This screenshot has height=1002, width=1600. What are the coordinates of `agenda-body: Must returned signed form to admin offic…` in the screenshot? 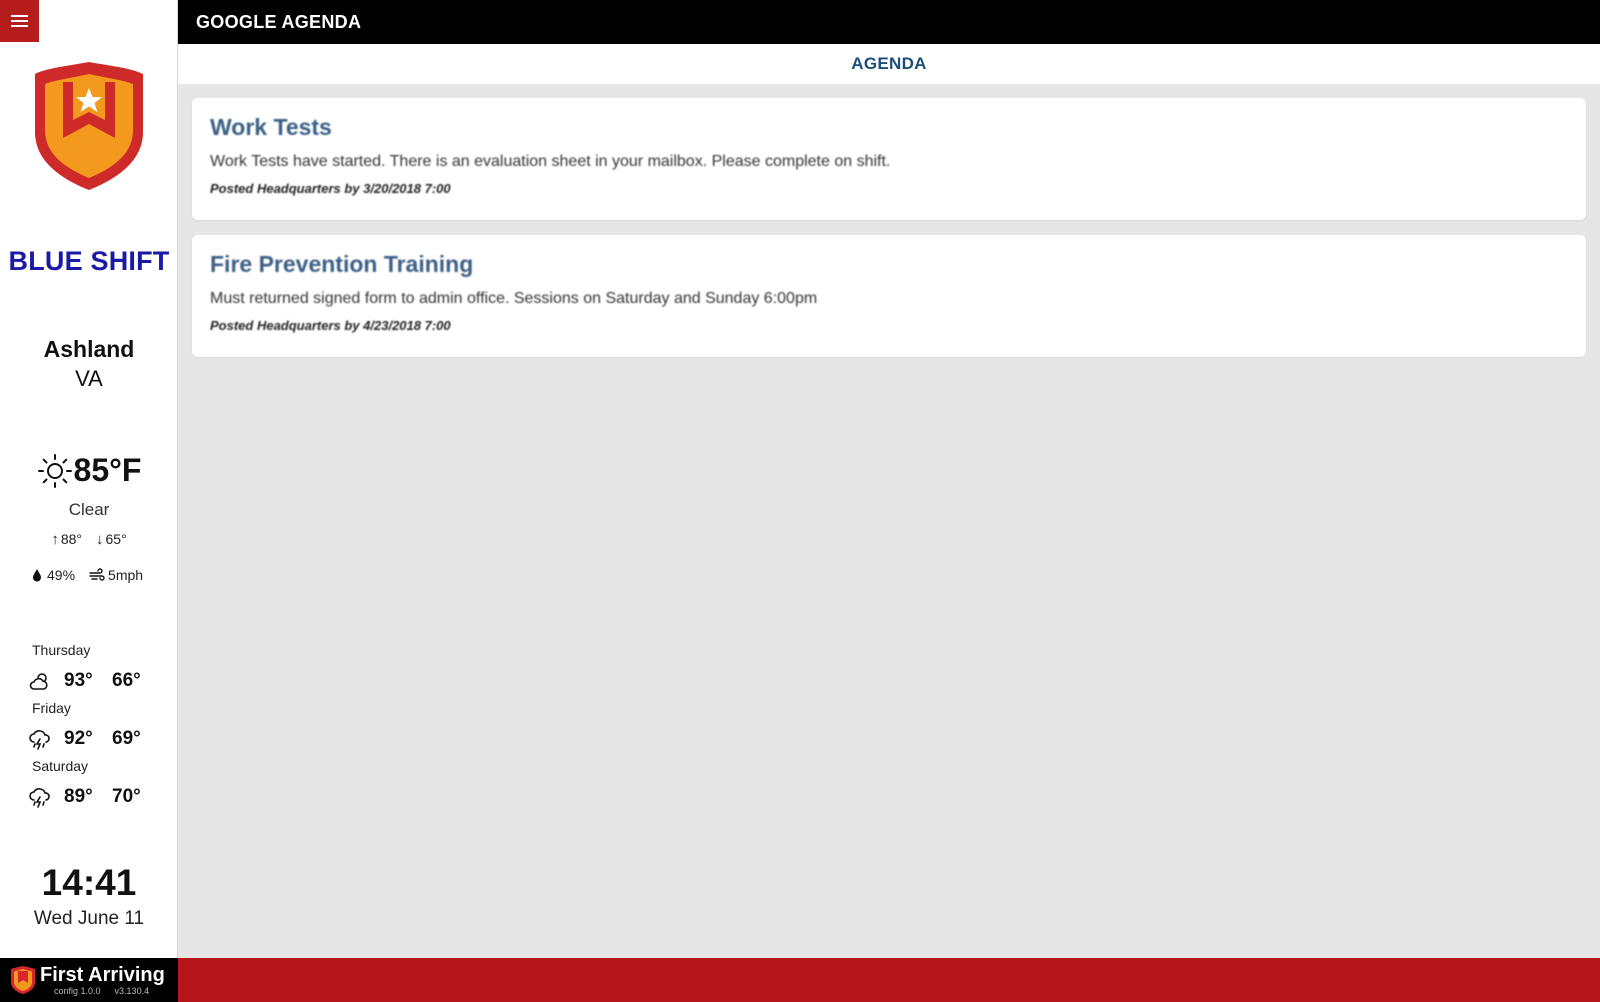 It's located at (514, 298).